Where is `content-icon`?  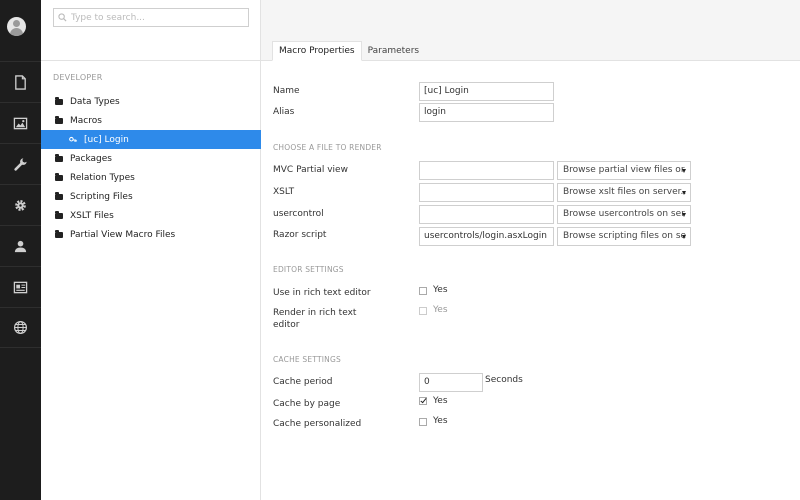
content-icon is located at coordinates (20, 82).